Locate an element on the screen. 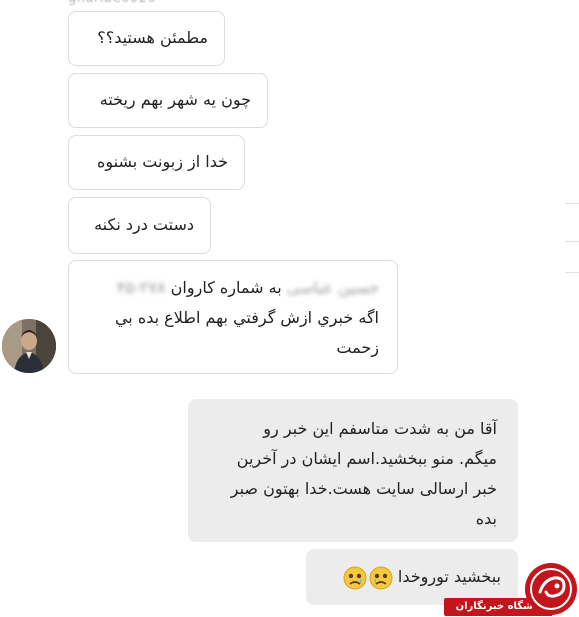  avatar-photo-icon is located at coordinates (29, 346).